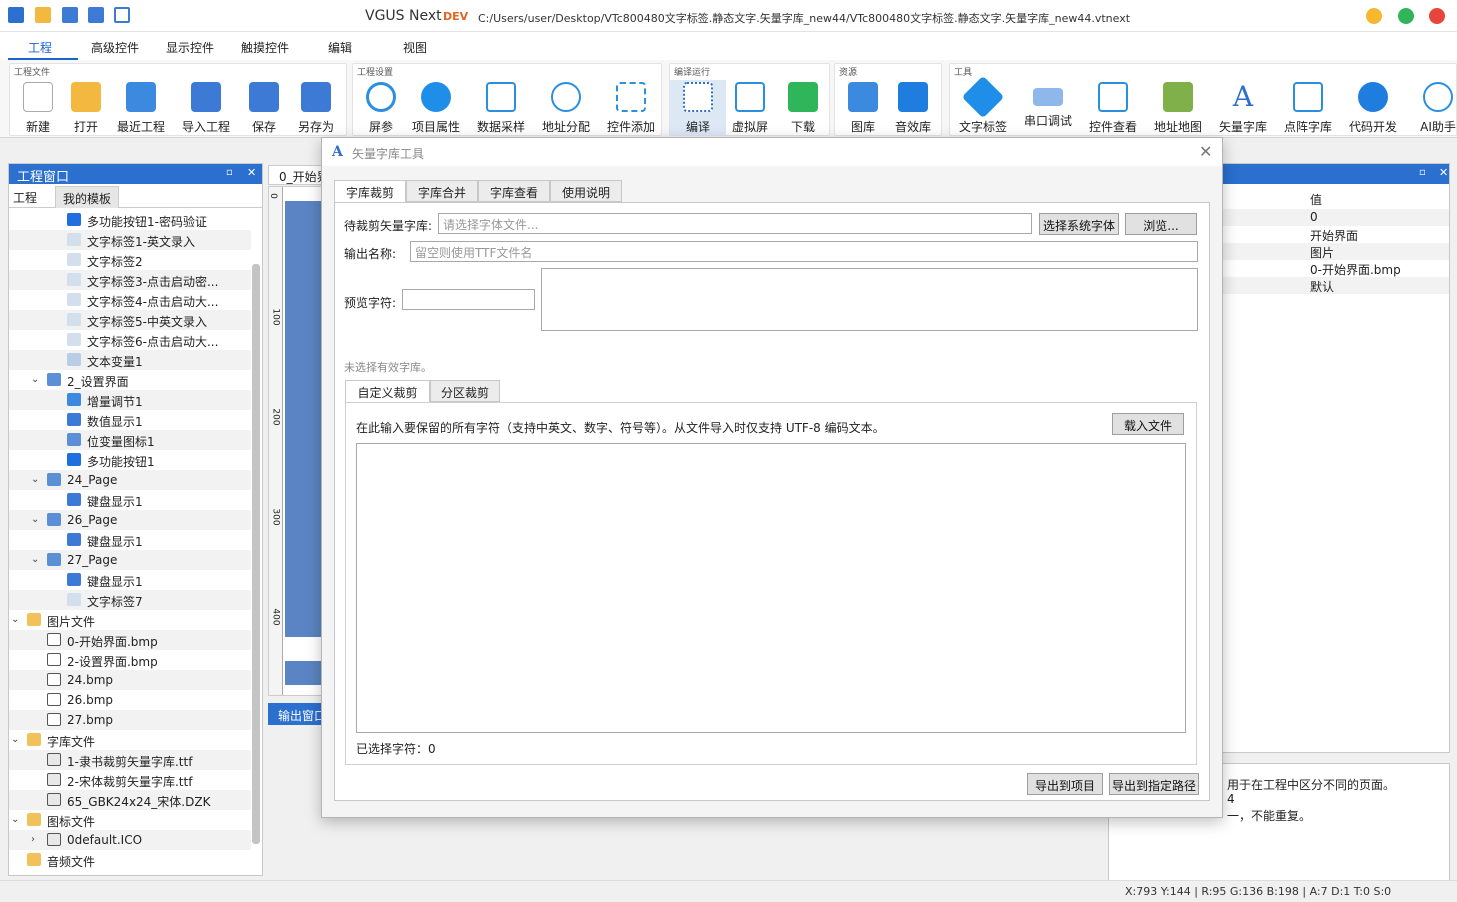  Describe the element at coordinates (206, 108) in the screenshot. I see `import-project-button: 导入工程` at that location.